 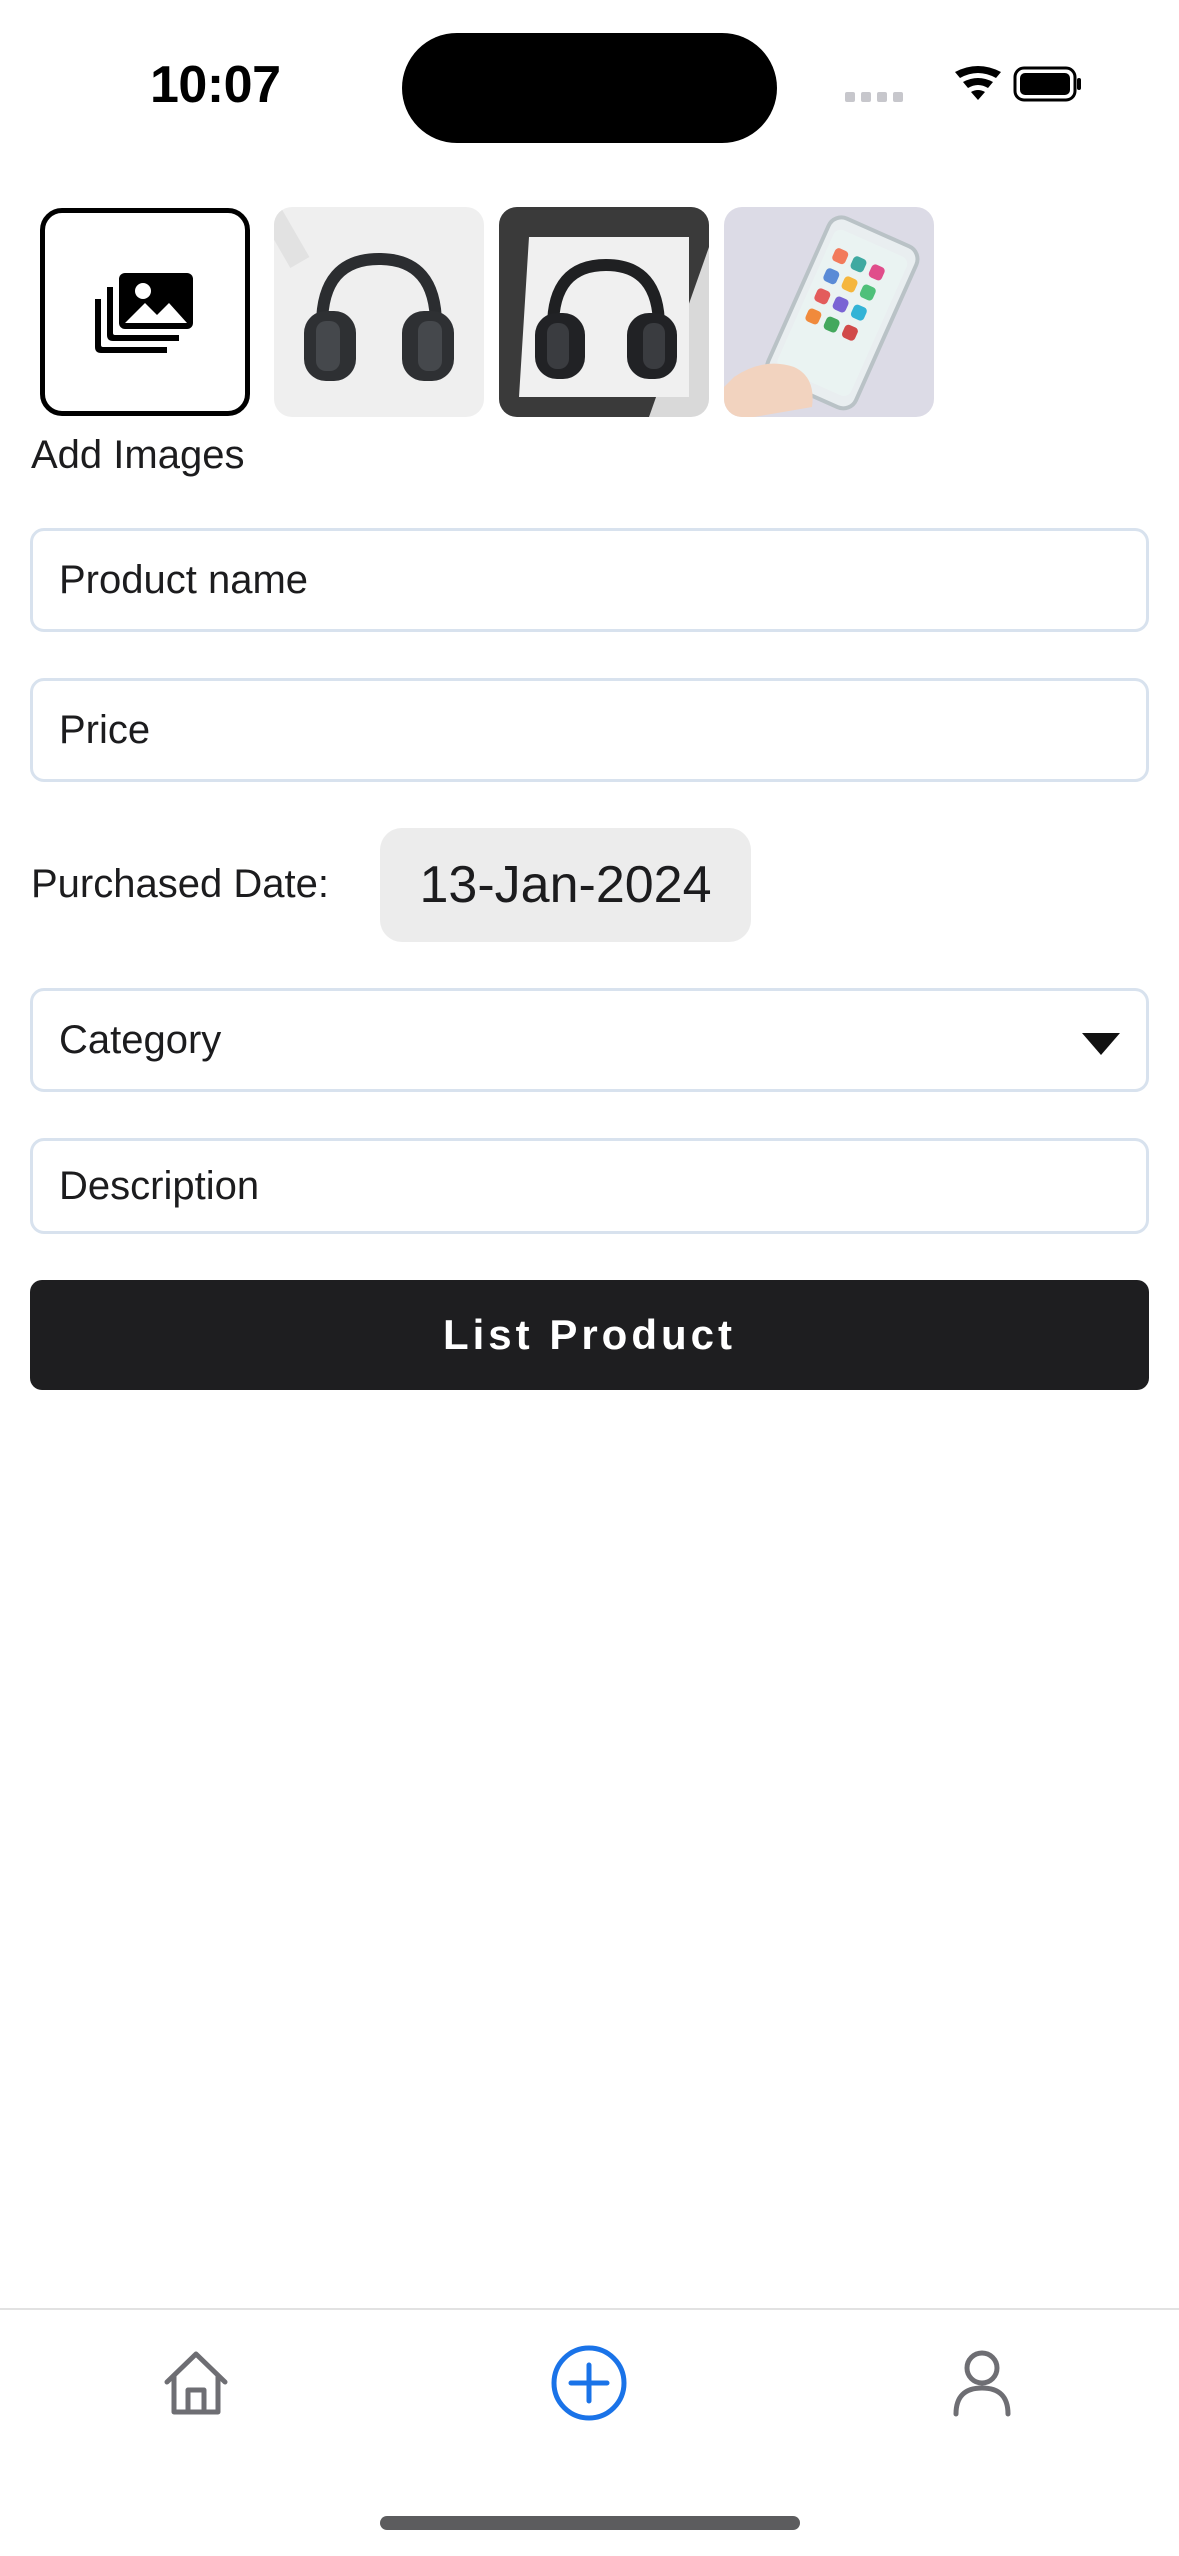 What do you see at coordinates (138, 455) in the screenshot?
I see `add-images-label: Add Images` at bounding box center [138, 455].